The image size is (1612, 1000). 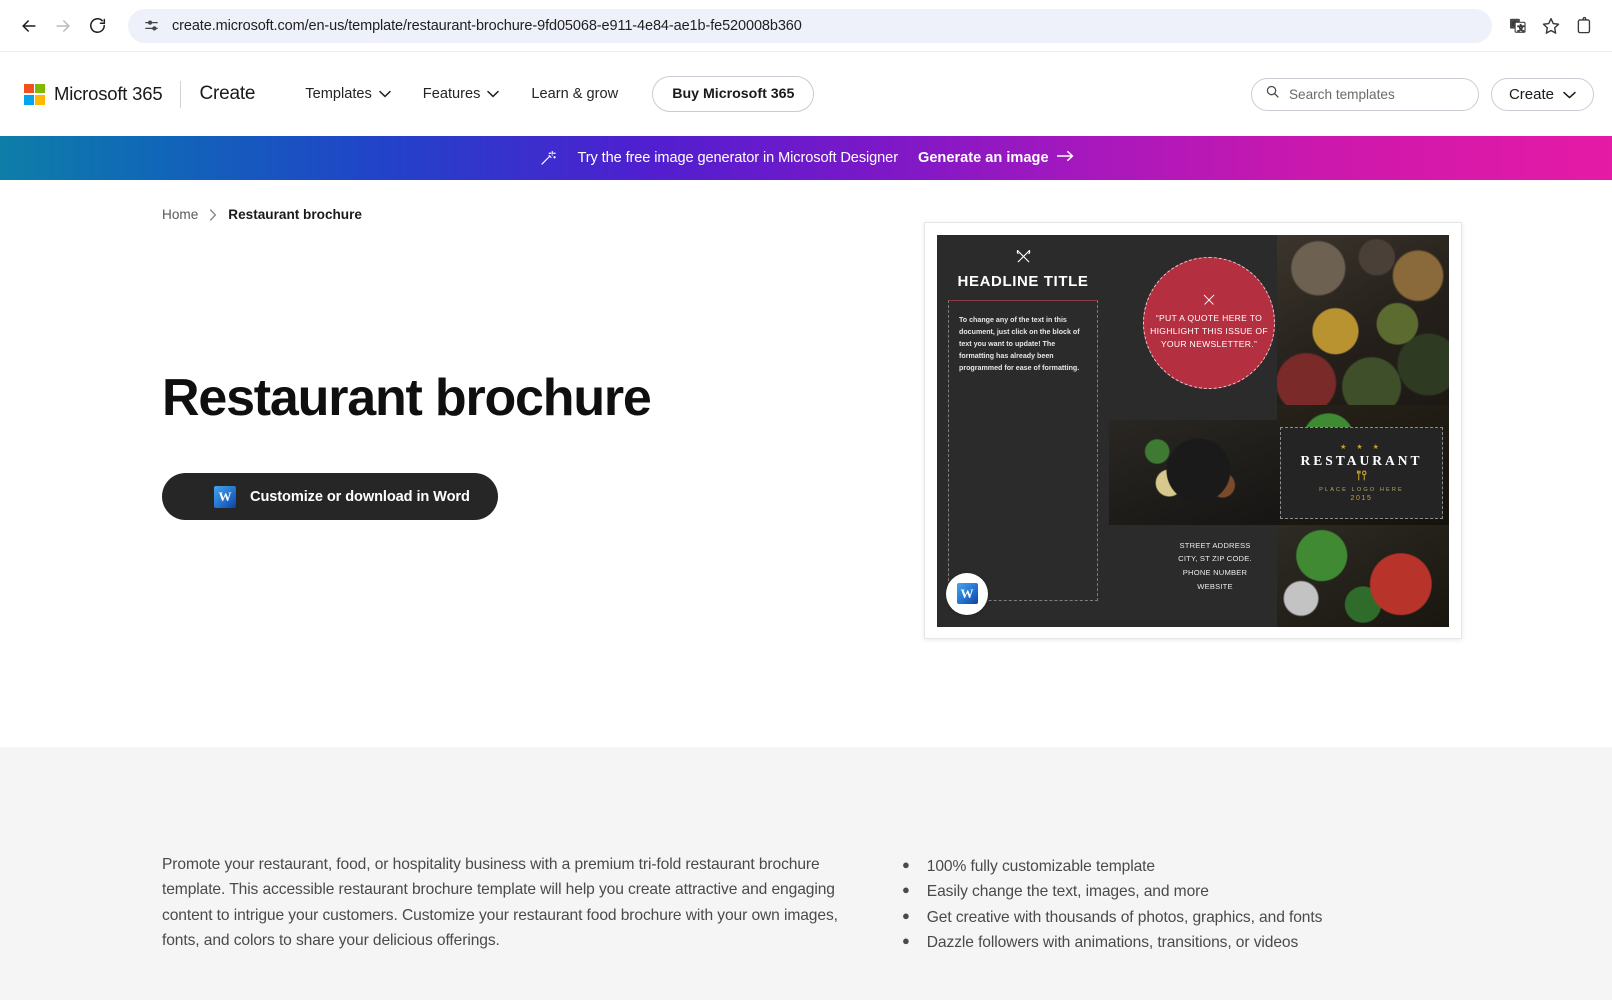 I want to click on omnibox-actions: G 文, so click(x=1551, y=26).